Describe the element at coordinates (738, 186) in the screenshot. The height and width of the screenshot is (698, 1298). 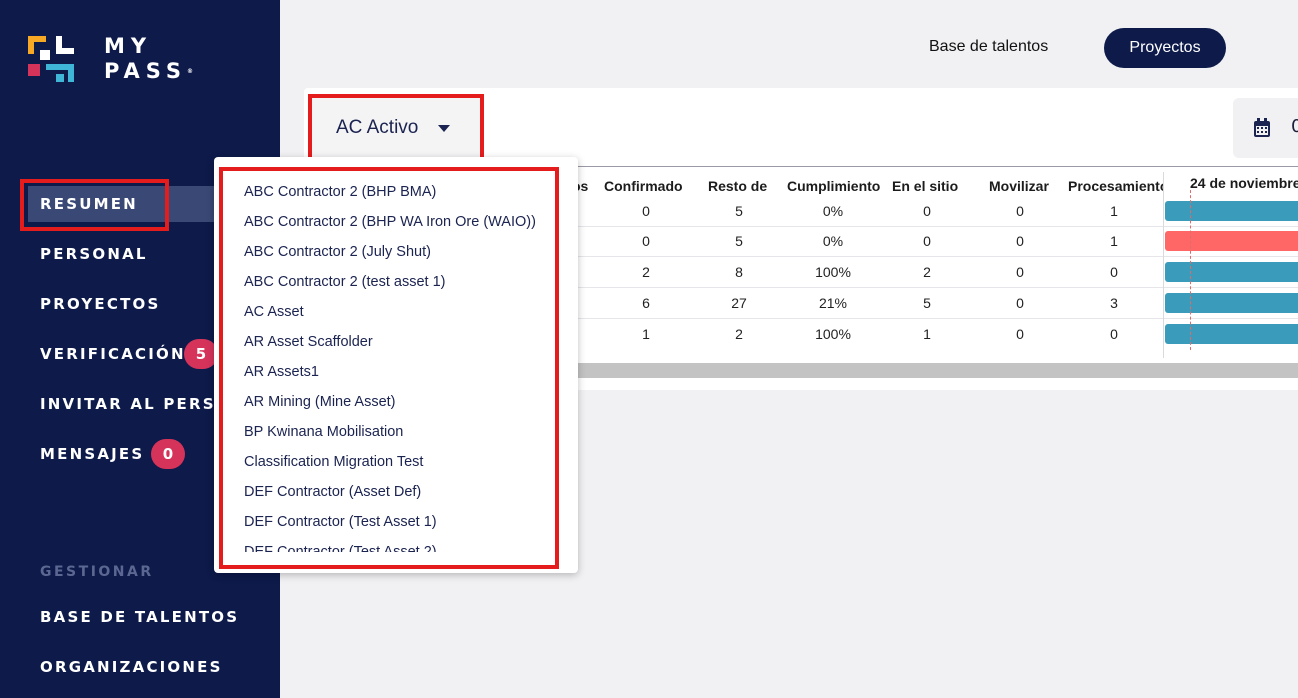
I see `col-header-resto: Resto de` at that location.